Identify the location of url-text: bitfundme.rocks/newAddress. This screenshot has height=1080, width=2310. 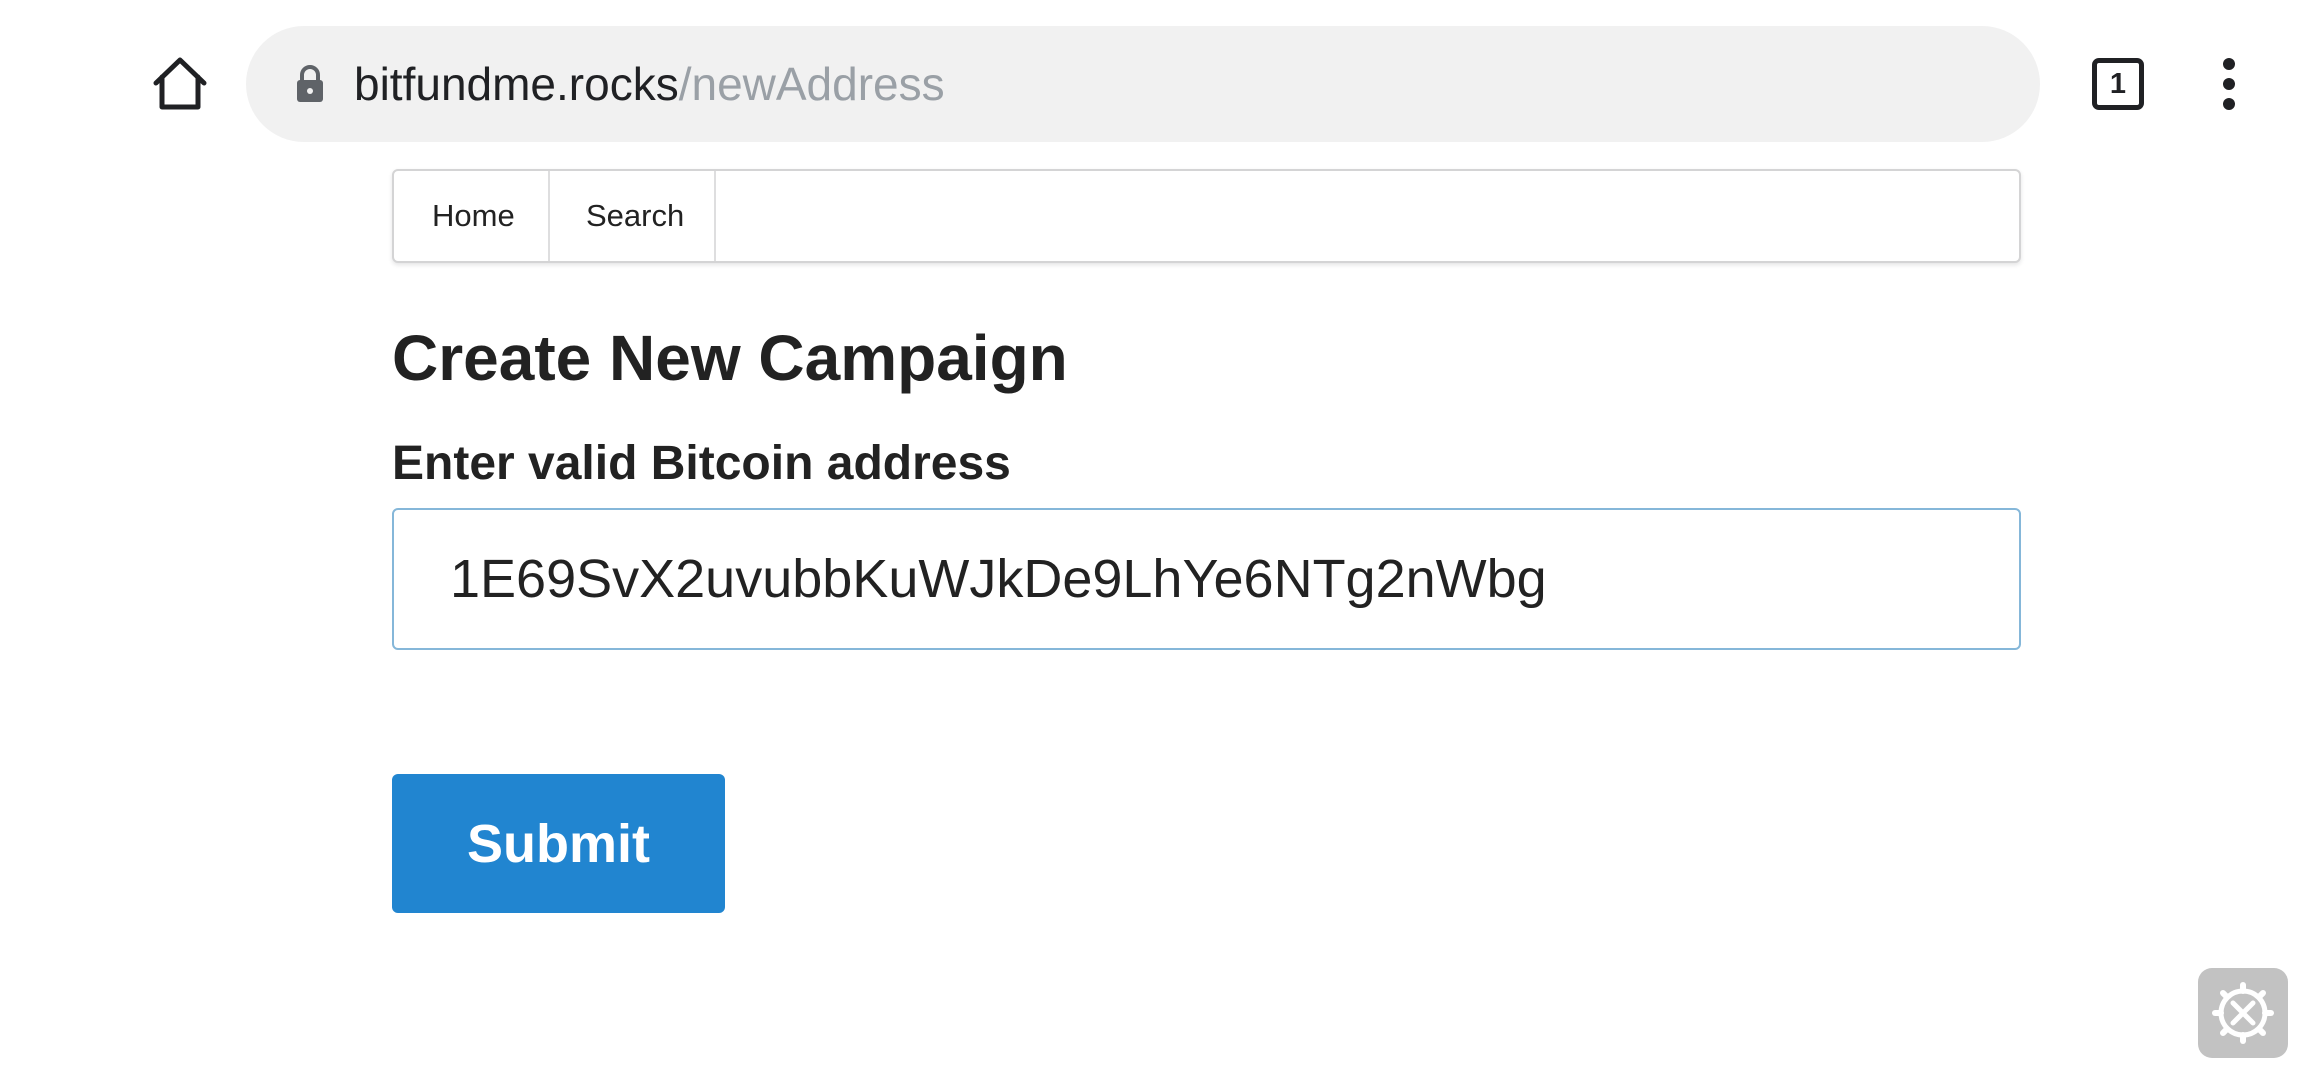
(649, 84).